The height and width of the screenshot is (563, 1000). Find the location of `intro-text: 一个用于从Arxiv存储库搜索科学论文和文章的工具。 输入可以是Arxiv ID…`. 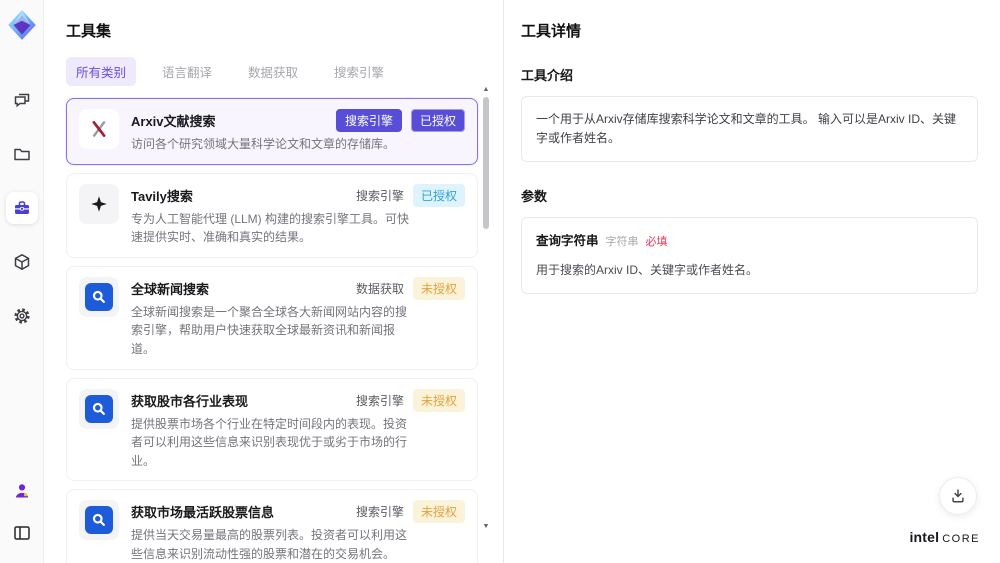

intro-text: 一个用于从Arxiv存储库搜索科学论文和文章的工具。 输入可以是Arxiv ID… is located at coordinates (746, 129).